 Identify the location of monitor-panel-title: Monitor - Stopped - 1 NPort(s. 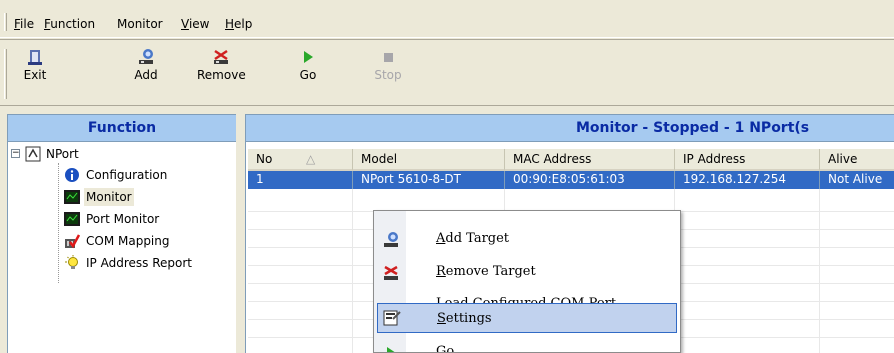
(570, 128).